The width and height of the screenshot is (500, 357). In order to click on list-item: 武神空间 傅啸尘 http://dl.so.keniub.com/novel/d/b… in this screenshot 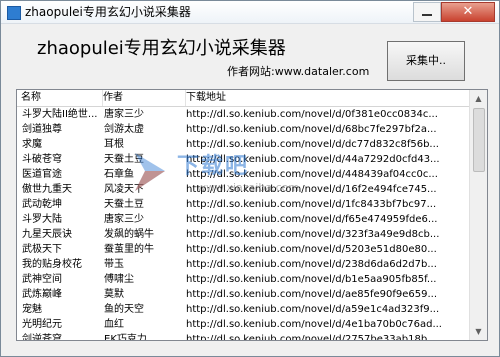, I will do `click(243, 279)`.